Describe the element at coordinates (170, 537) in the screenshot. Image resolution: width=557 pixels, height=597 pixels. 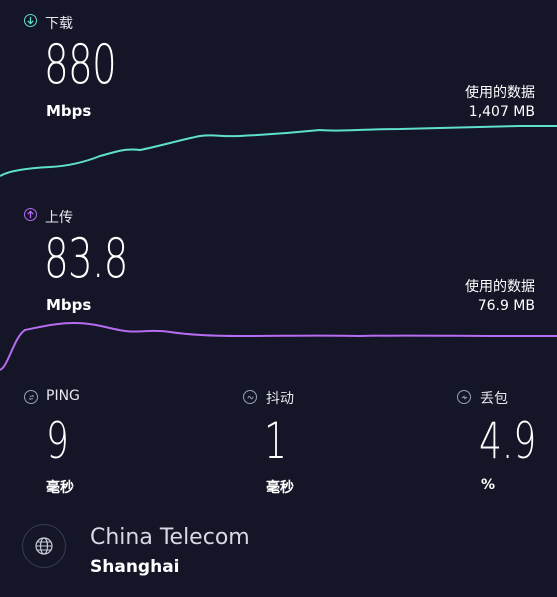
I see `server-isp: China Telecom` at that location.